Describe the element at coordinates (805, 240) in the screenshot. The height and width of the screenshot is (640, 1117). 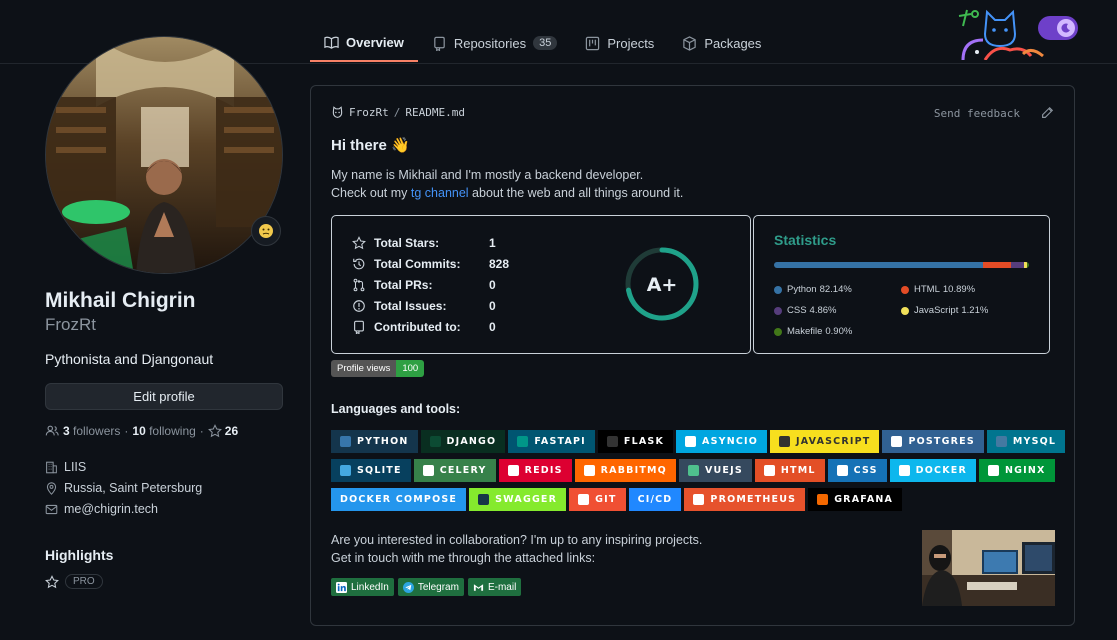
I see `languages-title: Statistics` at that location.